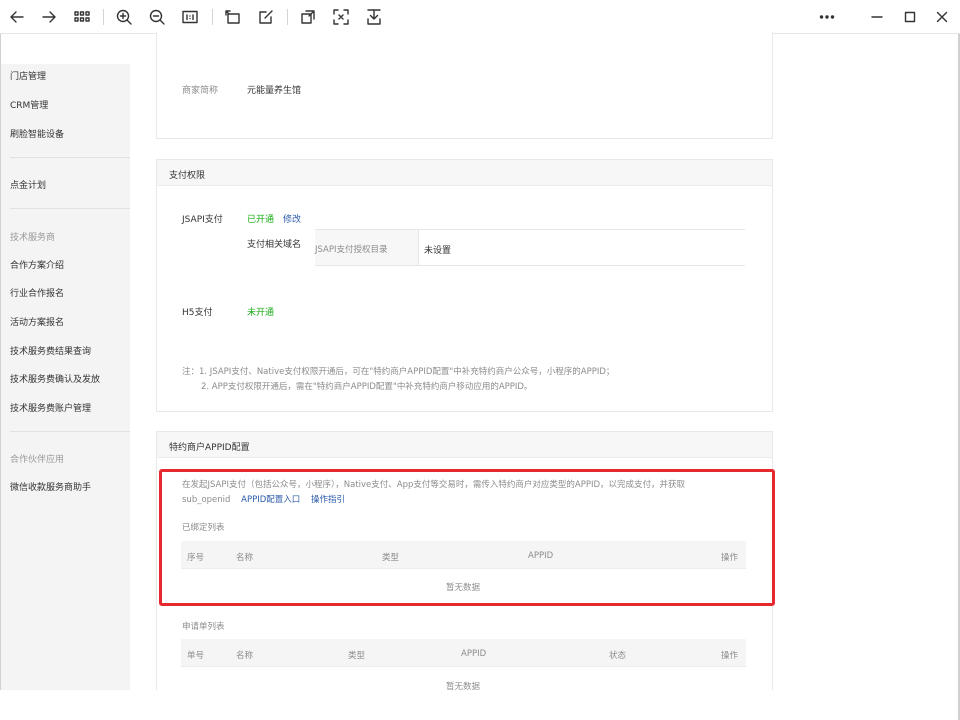 The width and height of the screenshot is (960, 720). What do you see at coordinates (197, 313) in the screenshot?
I see `h5-label: H5支付` at bounding box center [197, 313].